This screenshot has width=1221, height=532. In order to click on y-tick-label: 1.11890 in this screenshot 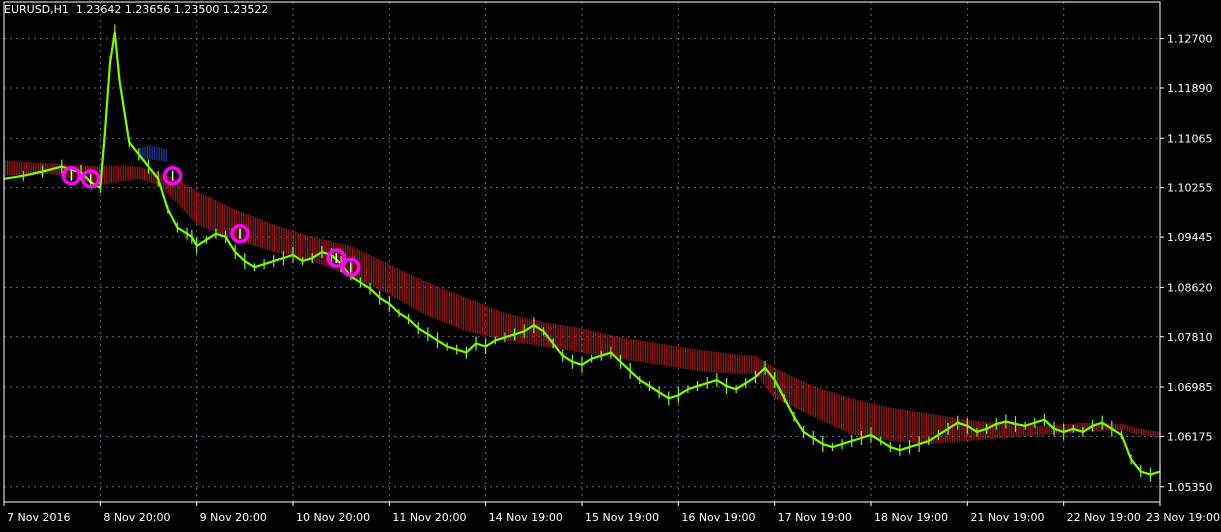, I will do `click(1190, 88)`.